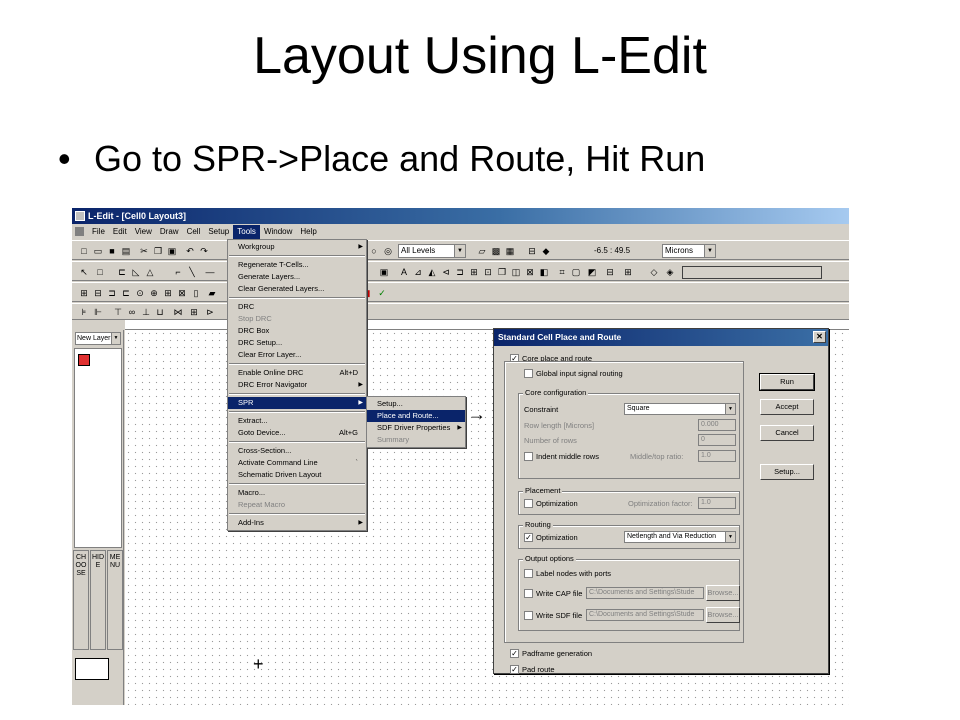 The image size is (960, 720). What do you see at coordinates (297, 331) in the screenshot?
I see `menu-item-drc-box: DRC Box` at bounding box center [297, 331].